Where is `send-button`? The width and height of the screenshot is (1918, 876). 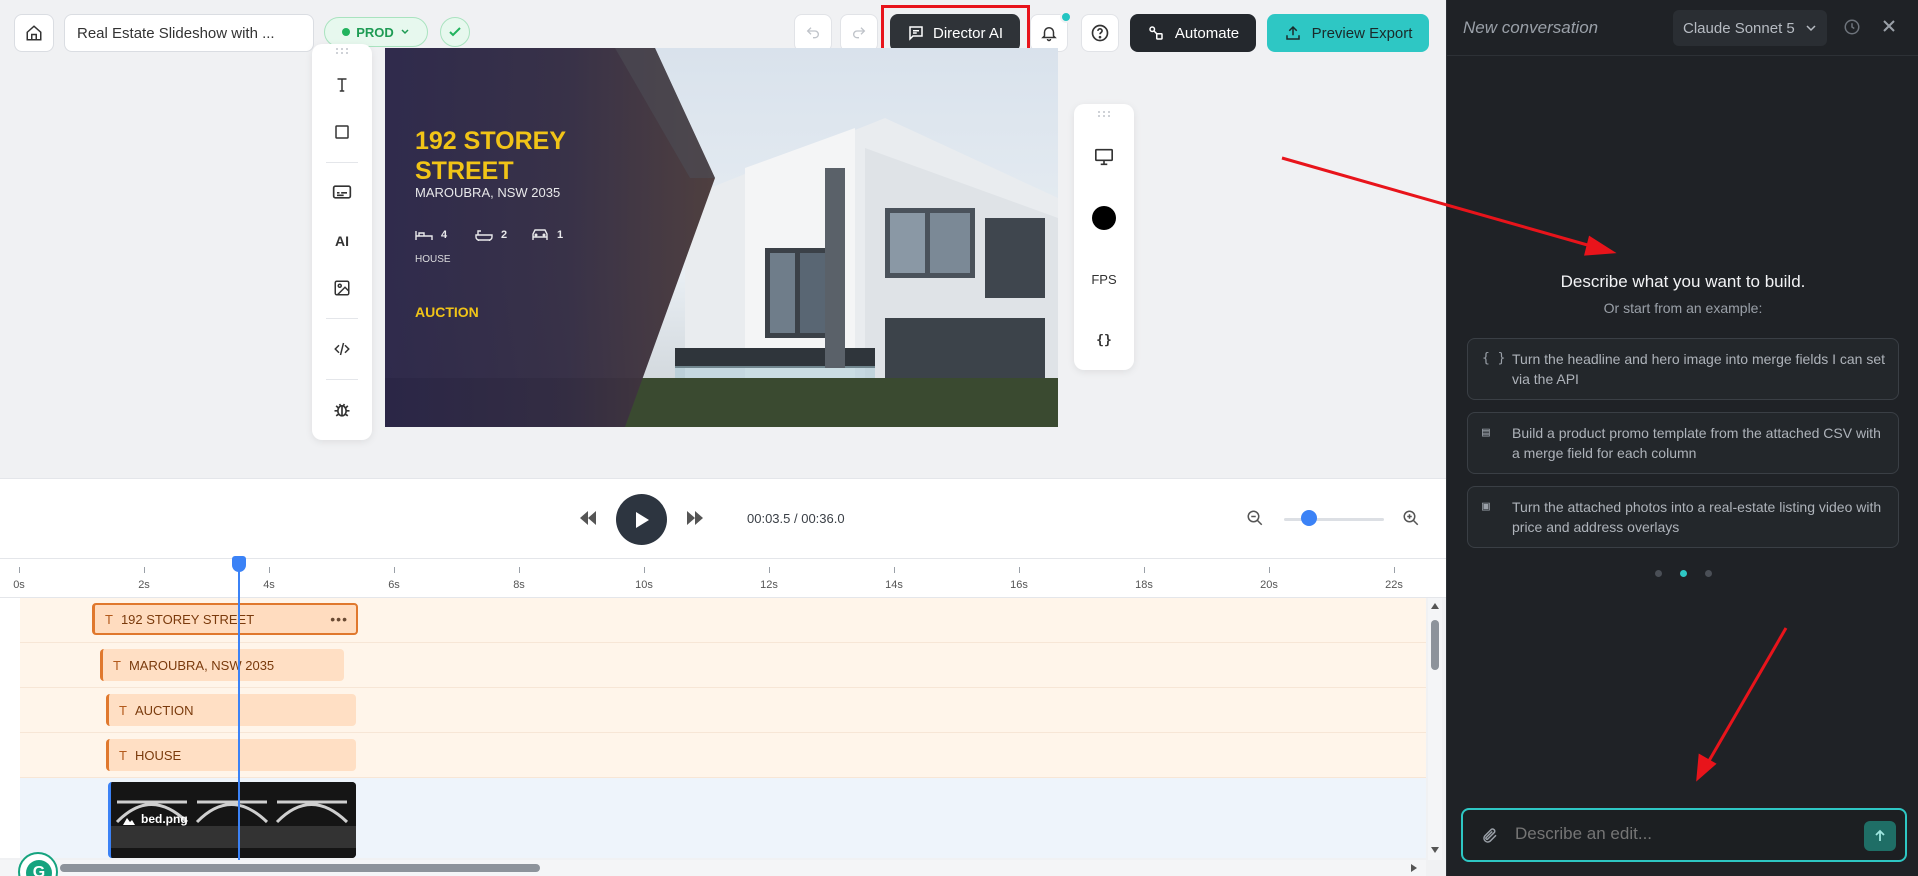
send-button is located at coordinates (1880, 836).